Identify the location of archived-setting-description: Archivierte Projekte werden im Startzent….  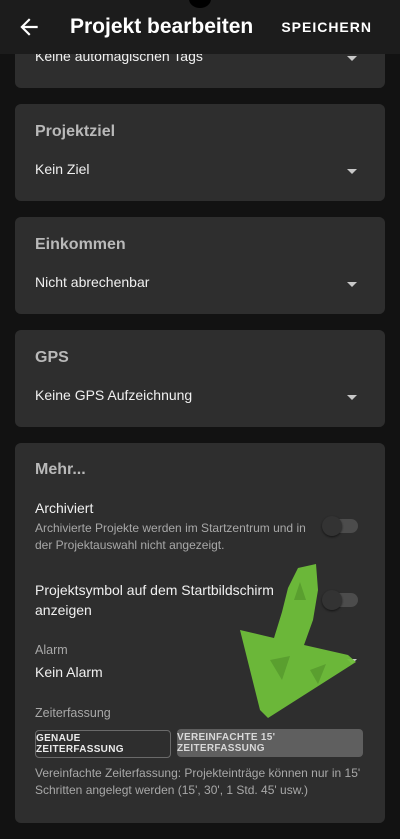
(170, 536).